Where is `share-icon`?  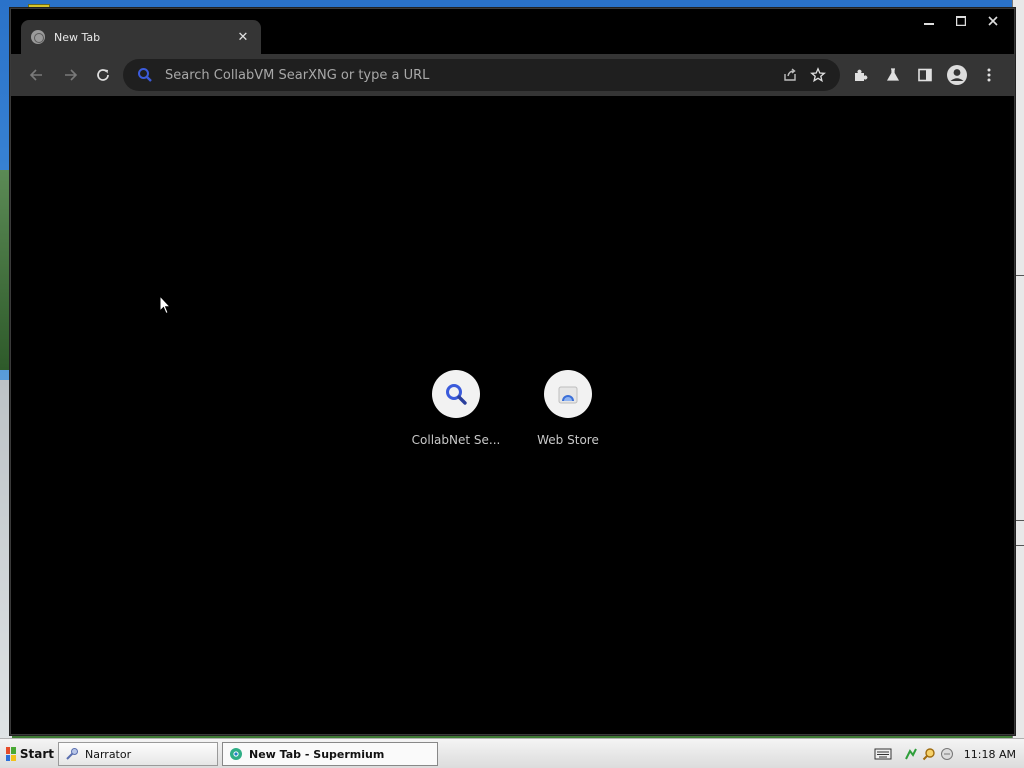 share-icon is located at coordinates (790, 75).